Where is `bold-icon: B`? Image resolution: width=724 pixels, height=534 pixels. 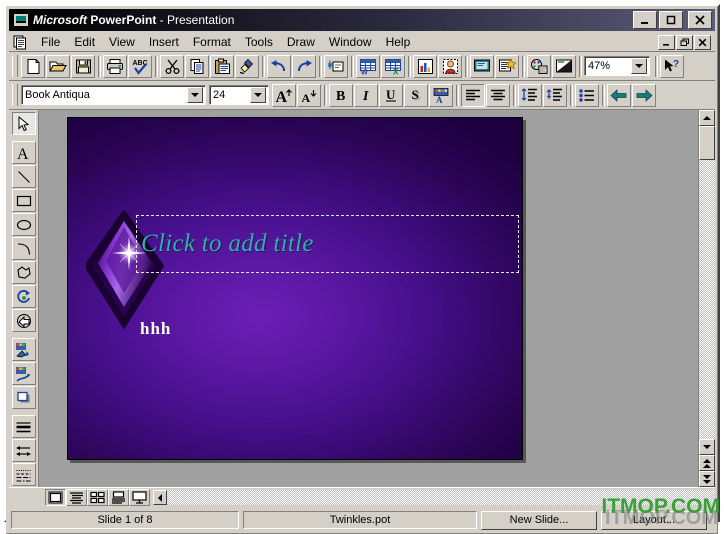
bold-icon: B is located at coordinates (341, 95).